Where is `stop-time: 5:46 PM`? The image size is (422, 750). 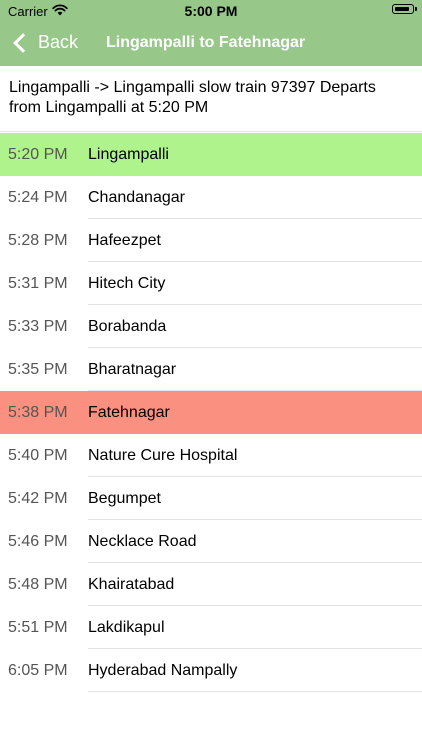 stop-time: 5:46 PM is located at coordinates (38, 541).